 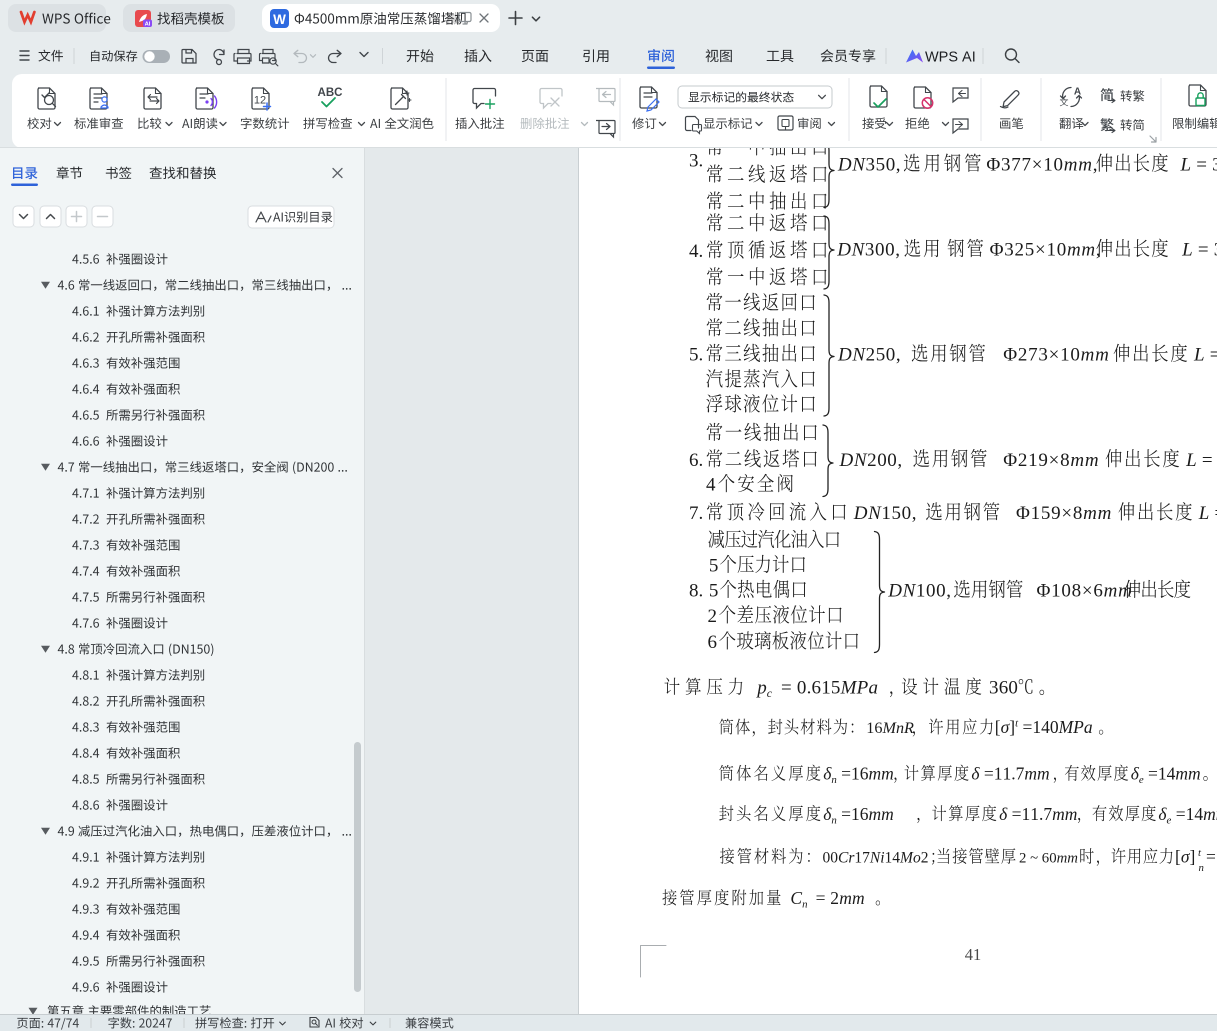 I want to click on svg-text: AI, so click(x=148, y=25).